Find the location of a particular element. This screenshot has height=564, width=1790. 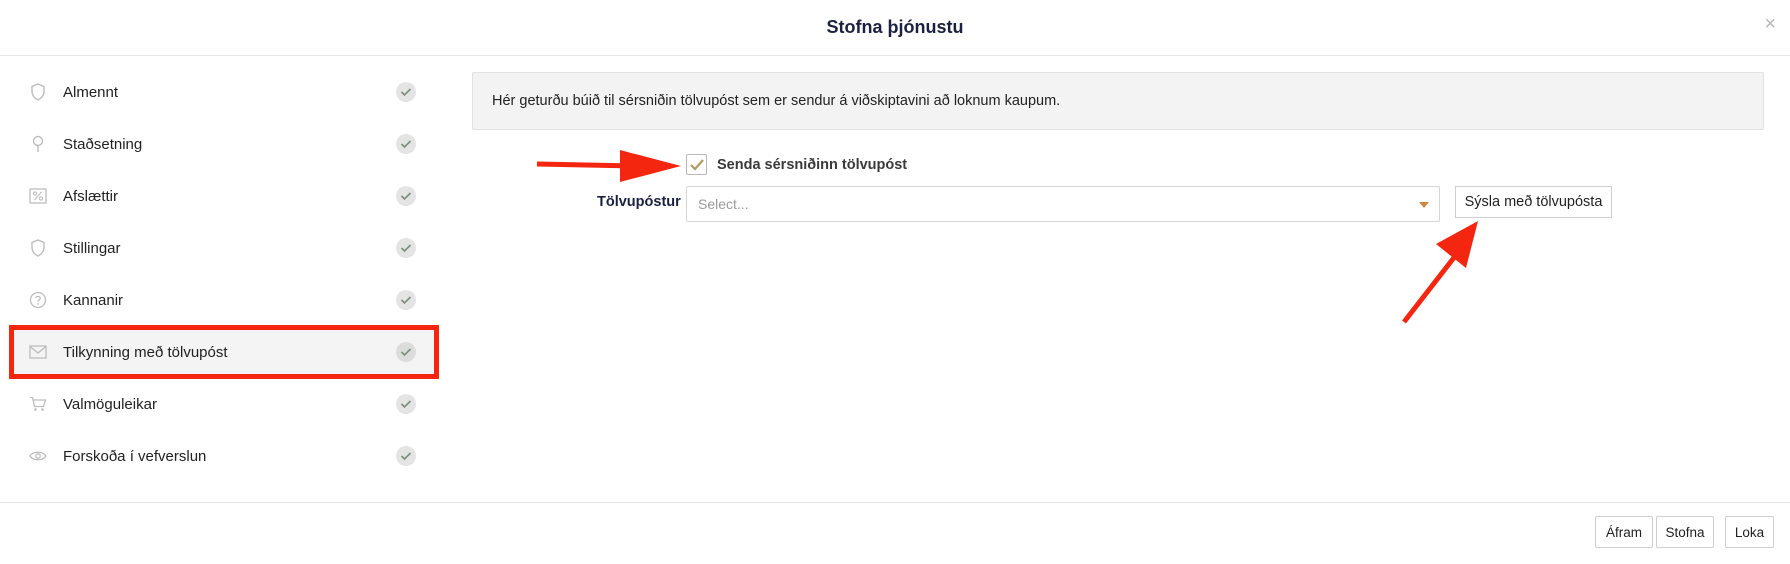

sidebar-item-label: Valmöguleikar is located at coordinates (110, 404).